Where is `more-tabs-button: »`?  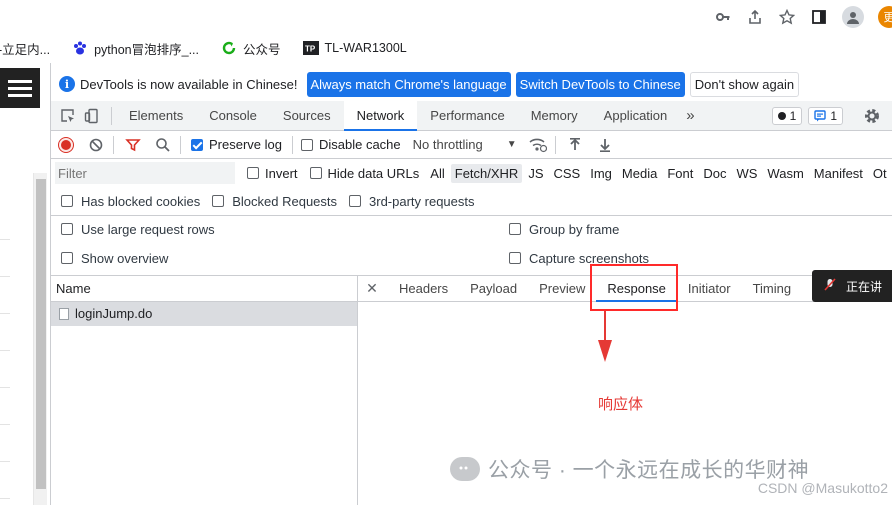 more-tabs-button: » is located at coordinates (690, 116).